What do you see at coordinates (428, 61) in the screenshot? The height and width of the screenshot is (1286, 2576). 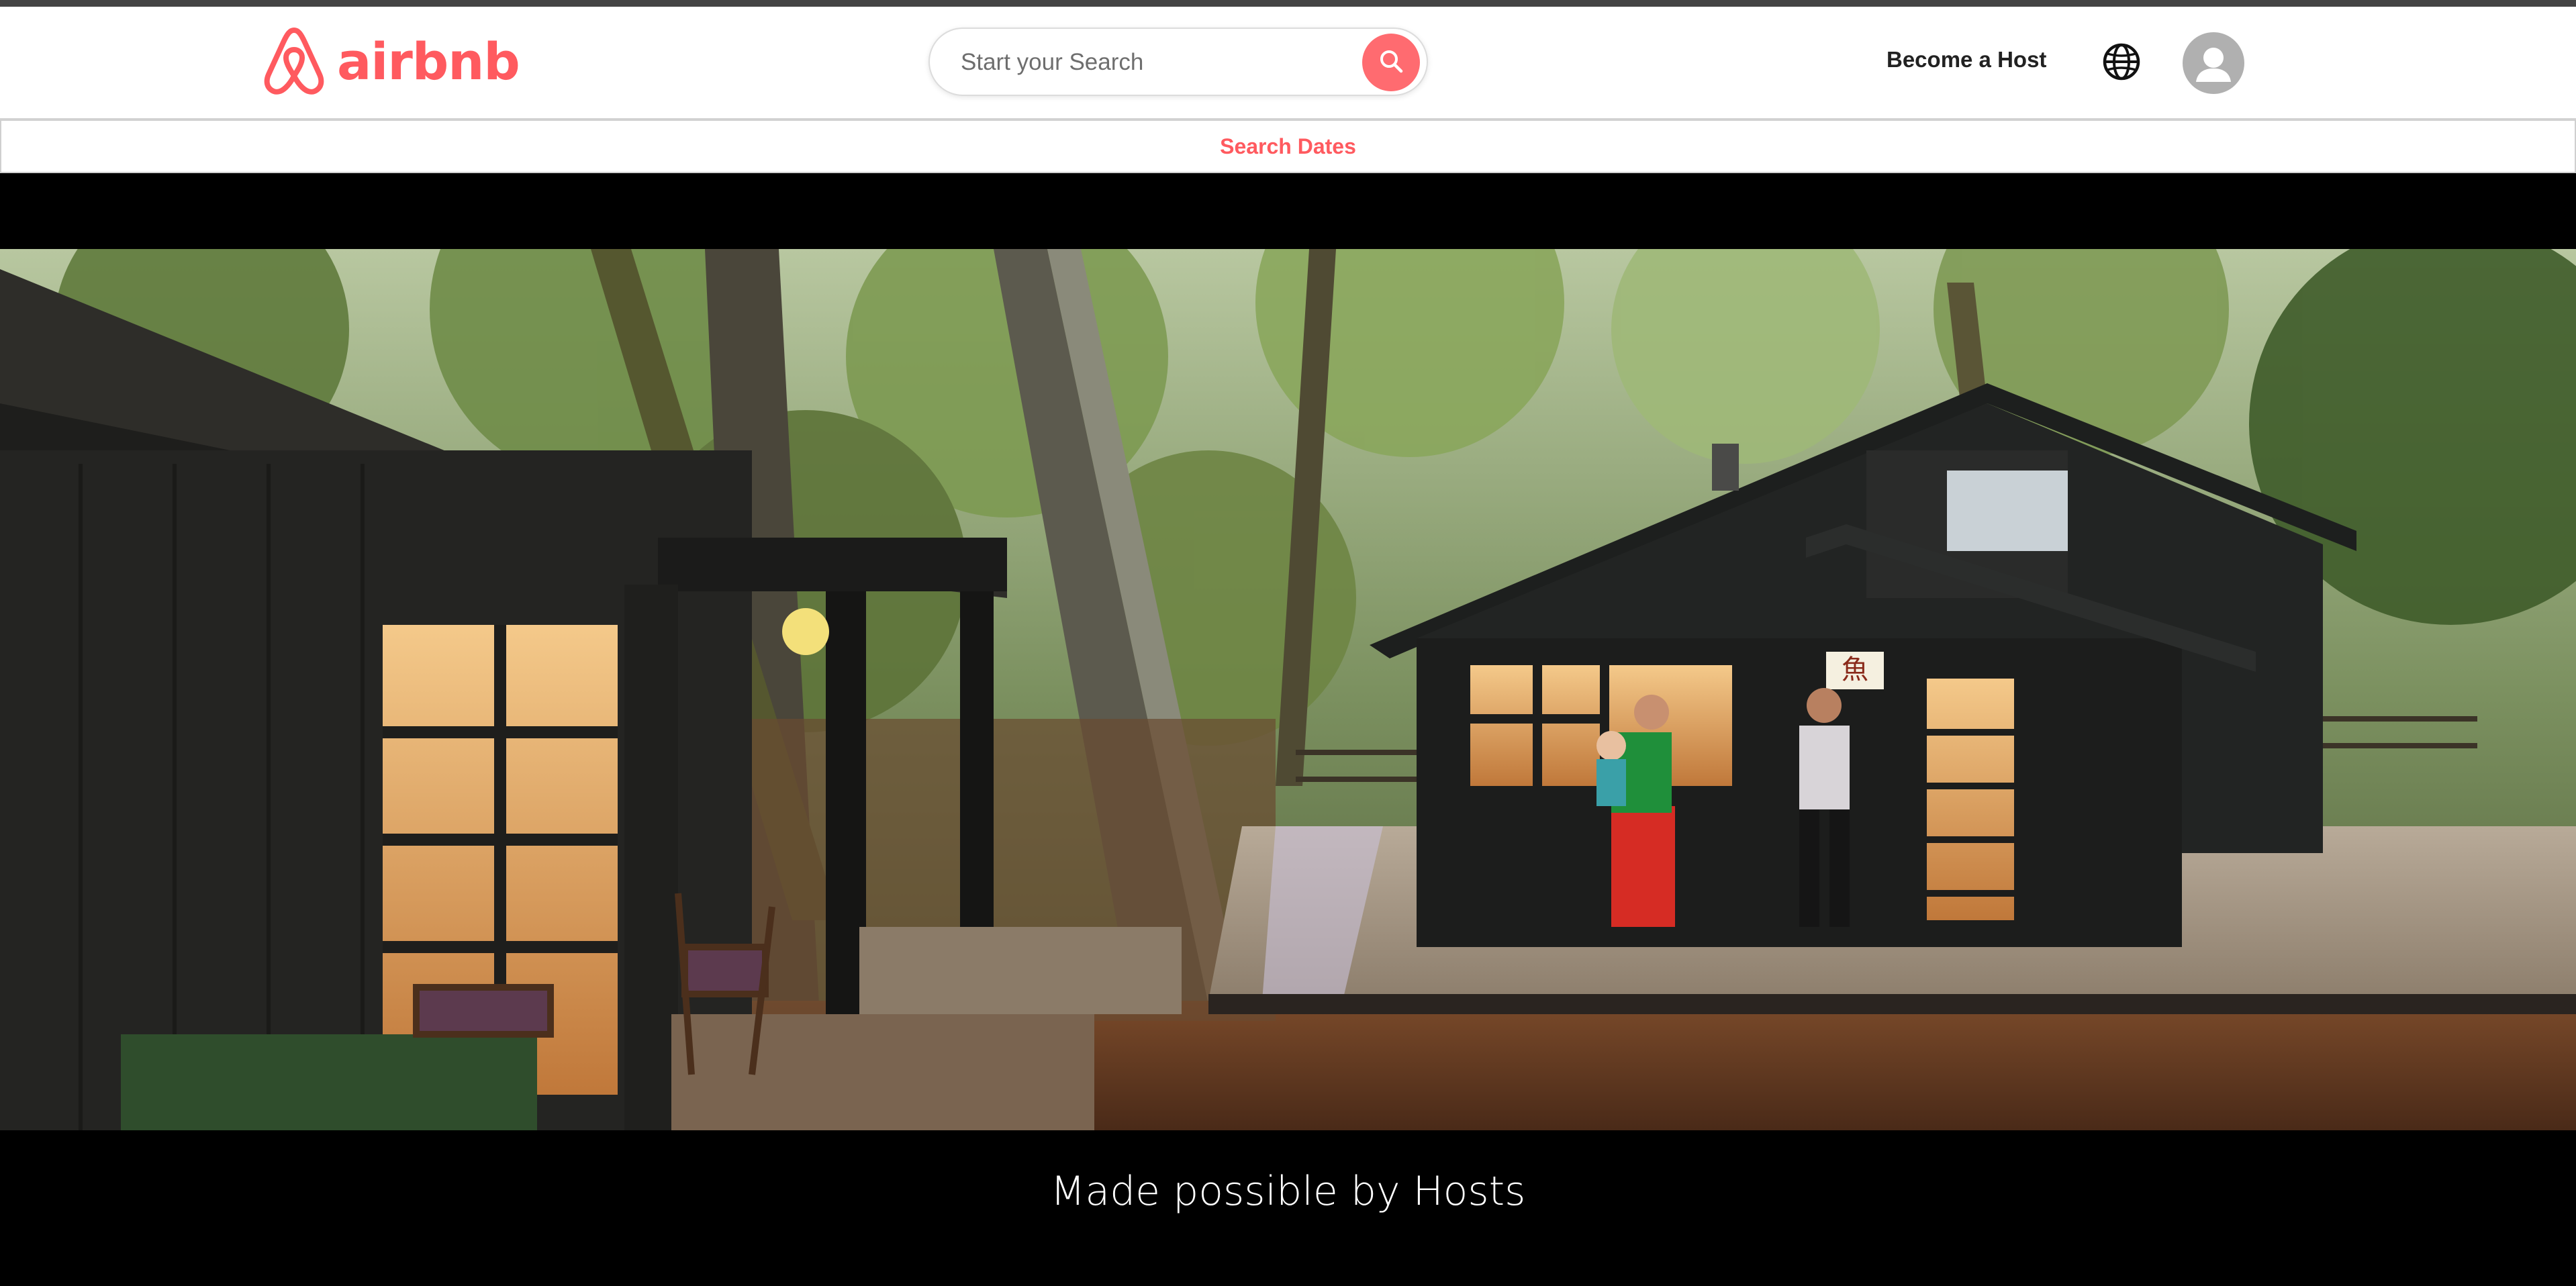 I see `brand-wordmark: airbnb` at bounding box center [428, 61].